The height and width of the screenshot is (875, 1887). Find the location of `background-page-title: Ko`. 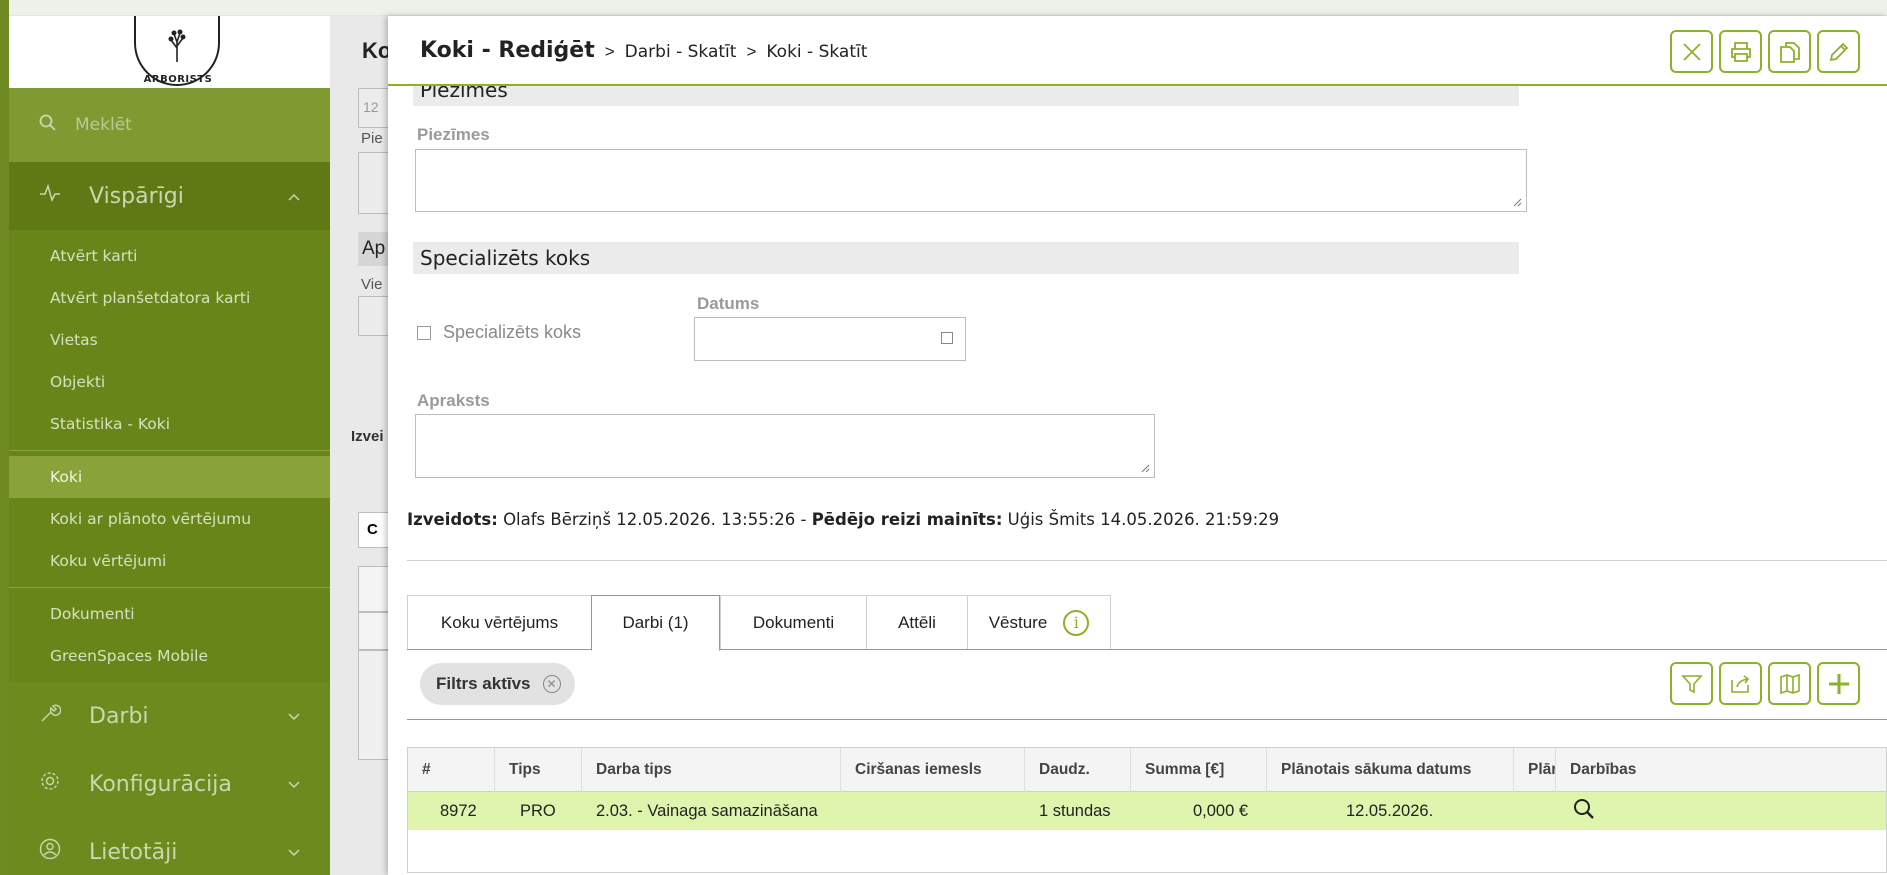

background-page-title: Ko is located at coordinates (377, 50).